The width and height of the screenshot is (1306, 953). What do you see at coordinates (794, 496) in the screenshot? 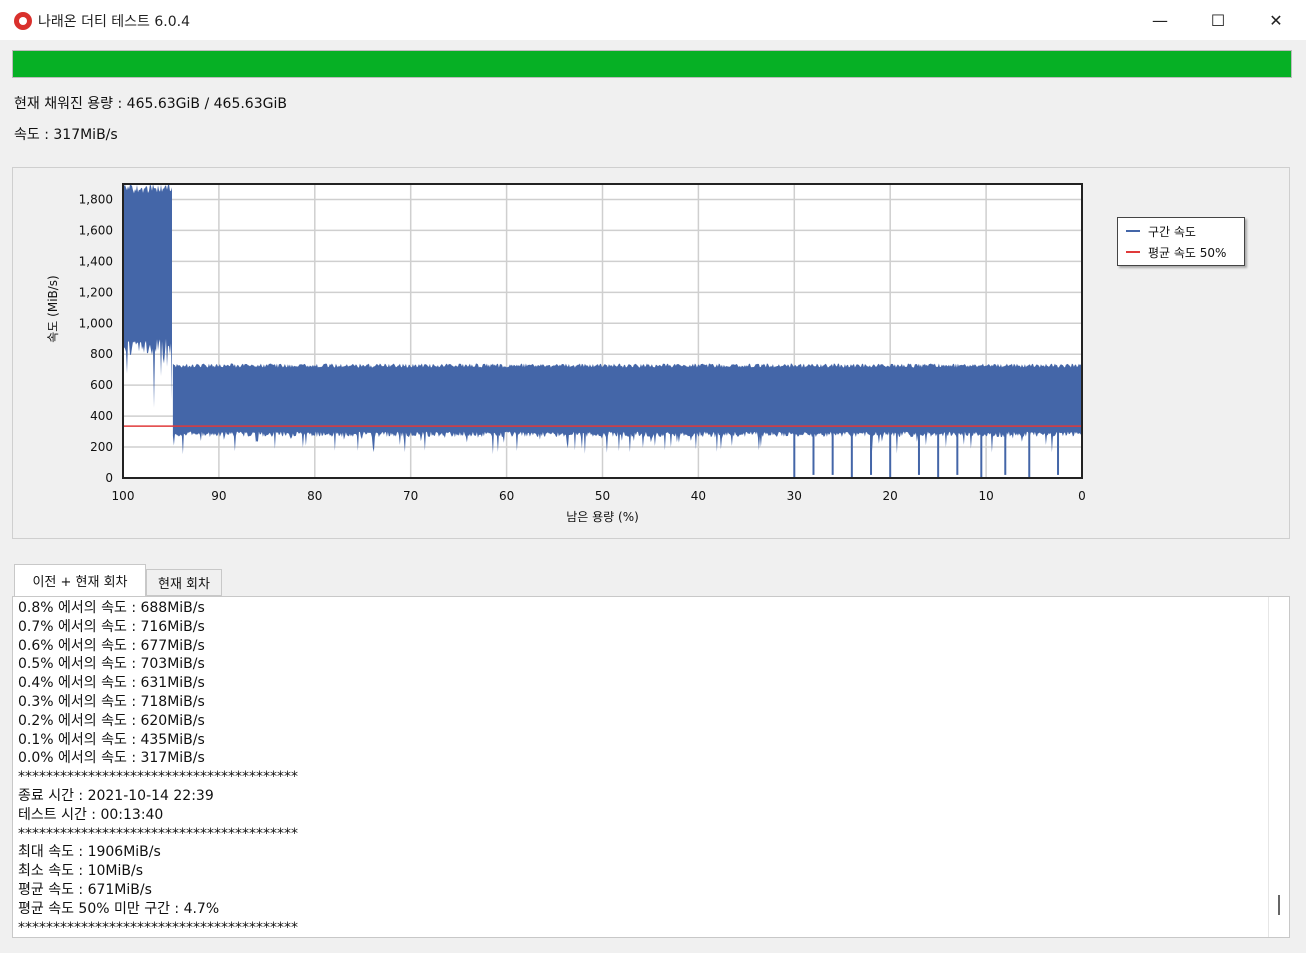
I see `x-tick-label: 30` at bounding box center [794, 496].